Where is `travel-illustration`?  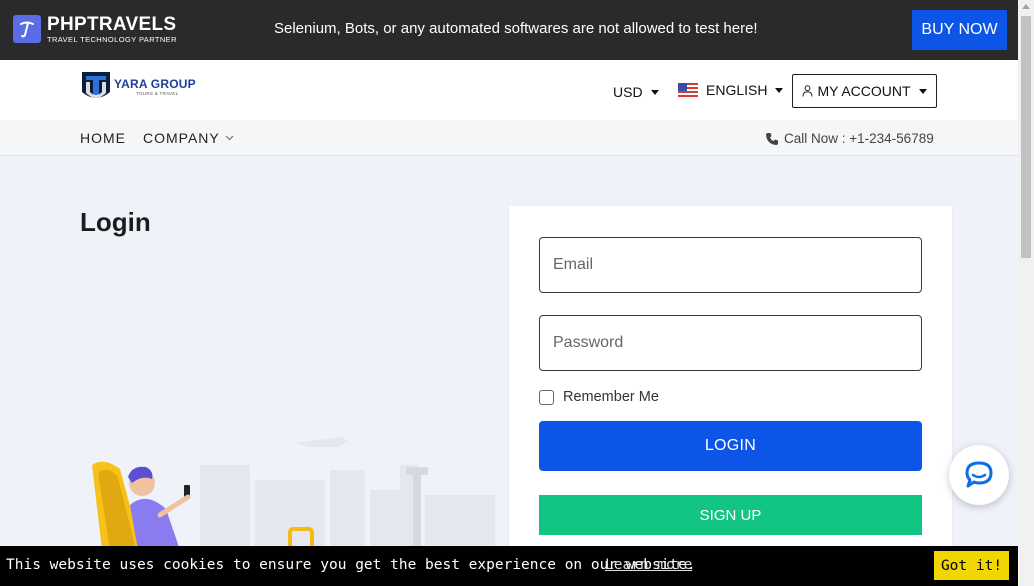 travel-illustration is located at coordinates (293, 493).